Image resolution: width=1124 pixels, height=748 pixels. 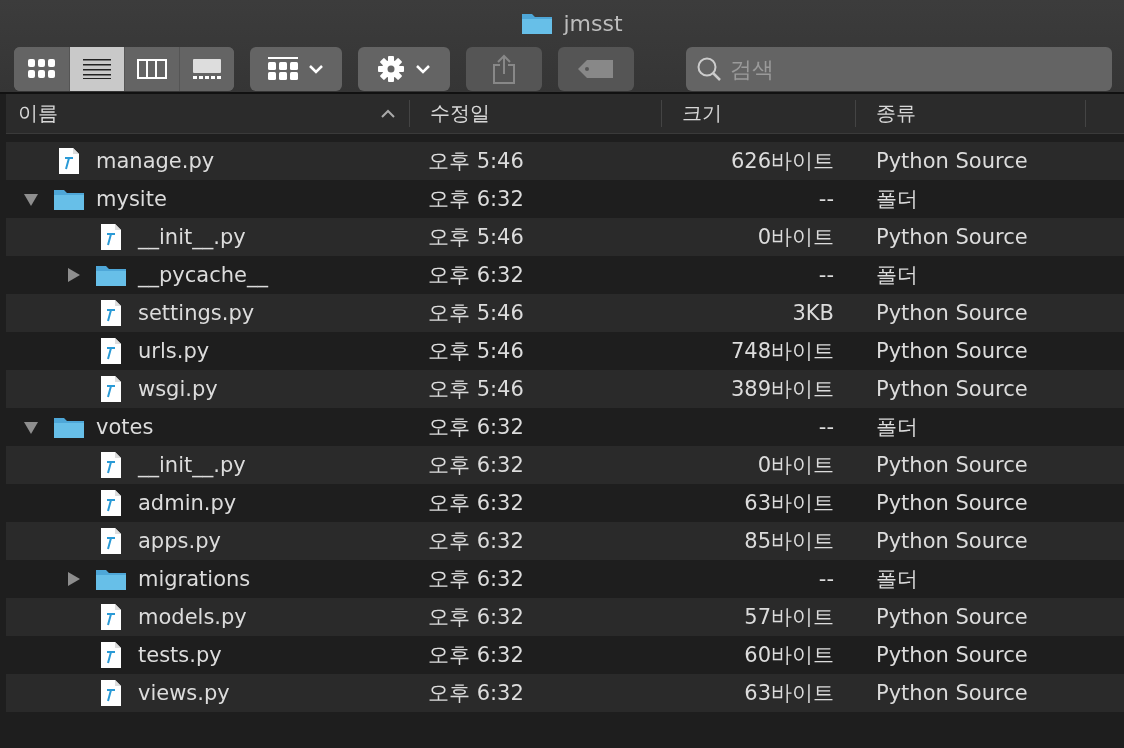 I want to click on column-view-icon, so click(x=152, y=69).